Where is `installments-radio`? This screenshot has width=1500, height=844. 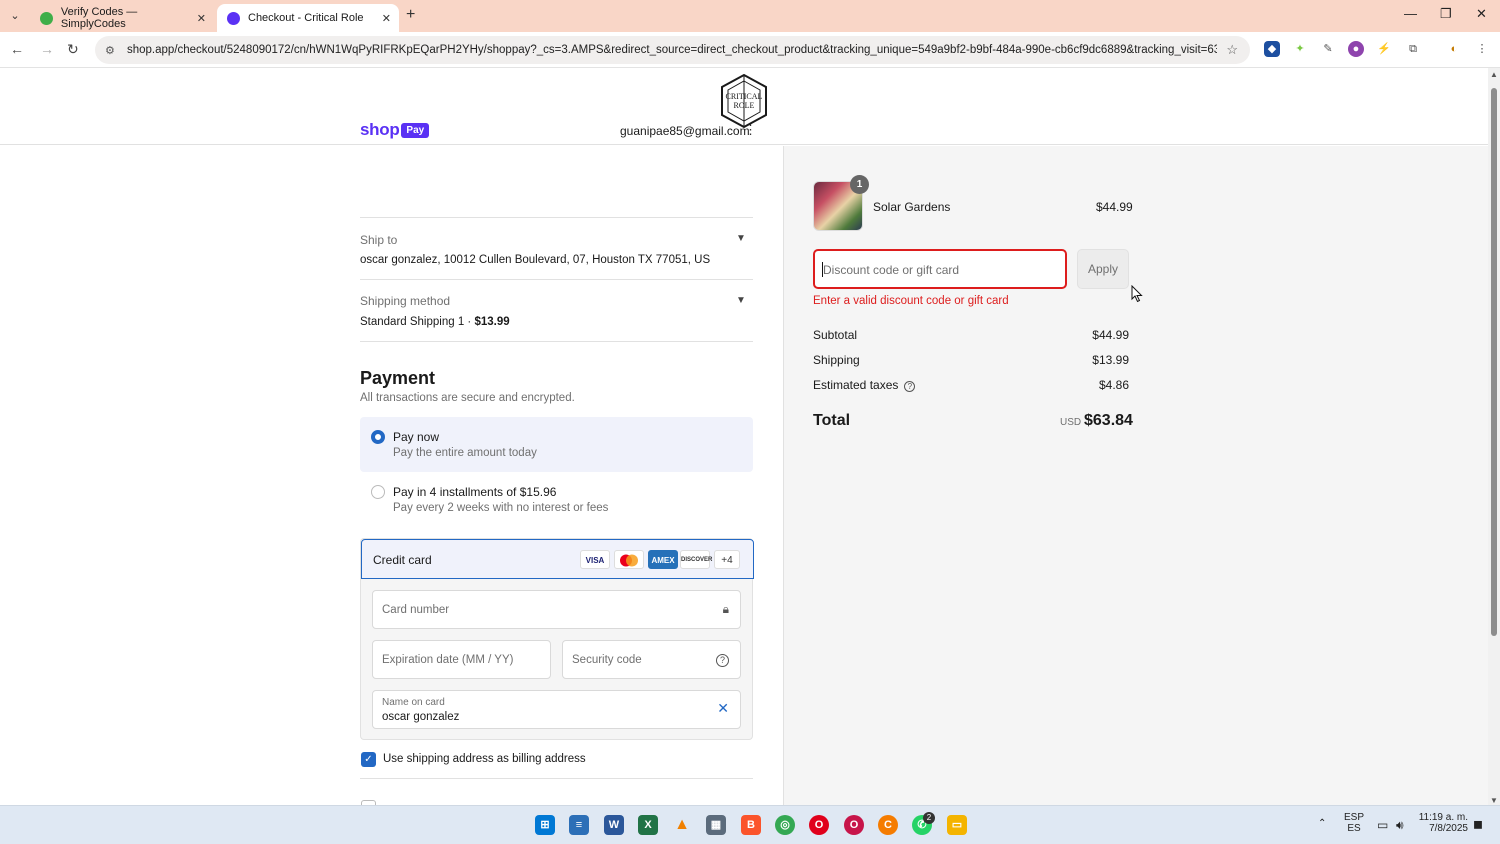
installments-radio is located at coordinates (378, 492).